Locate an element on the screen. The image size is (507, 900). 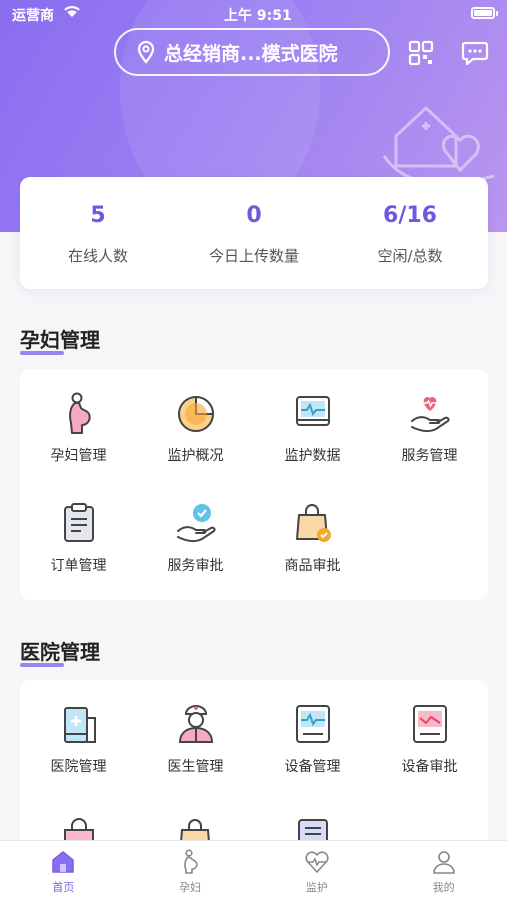
stats-card: 5 在线人数 0 今日上传数量 6/16 空闲/总数 is located at coordinates (254, 233).